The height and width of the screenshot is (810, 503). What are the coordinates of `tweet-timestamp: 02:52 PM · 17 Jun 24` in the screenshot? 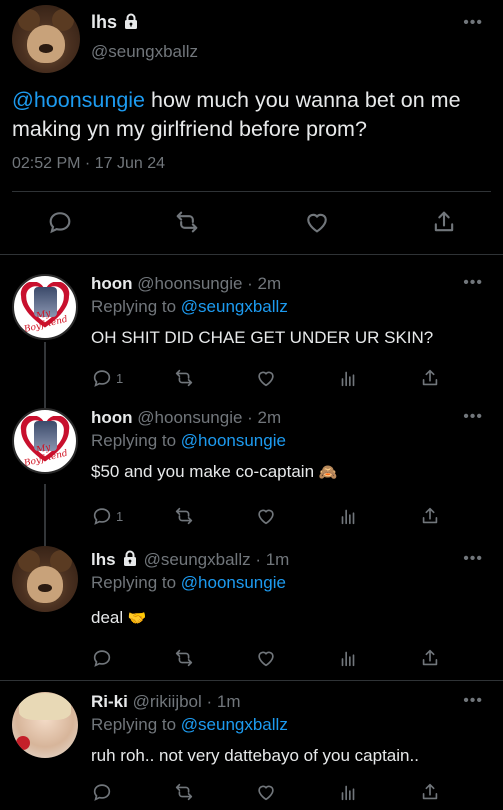 It's located at (88, 164).